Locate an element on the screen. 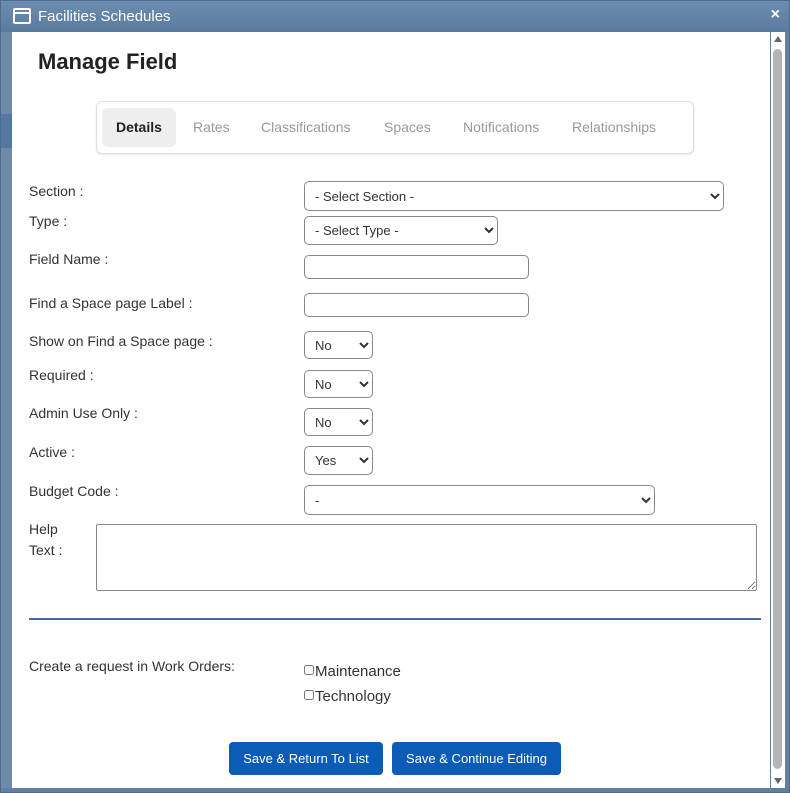 This screenshot has width=790, height=793. save-continue-button: Save & Continue Editing is located at coordinates (476, 758).